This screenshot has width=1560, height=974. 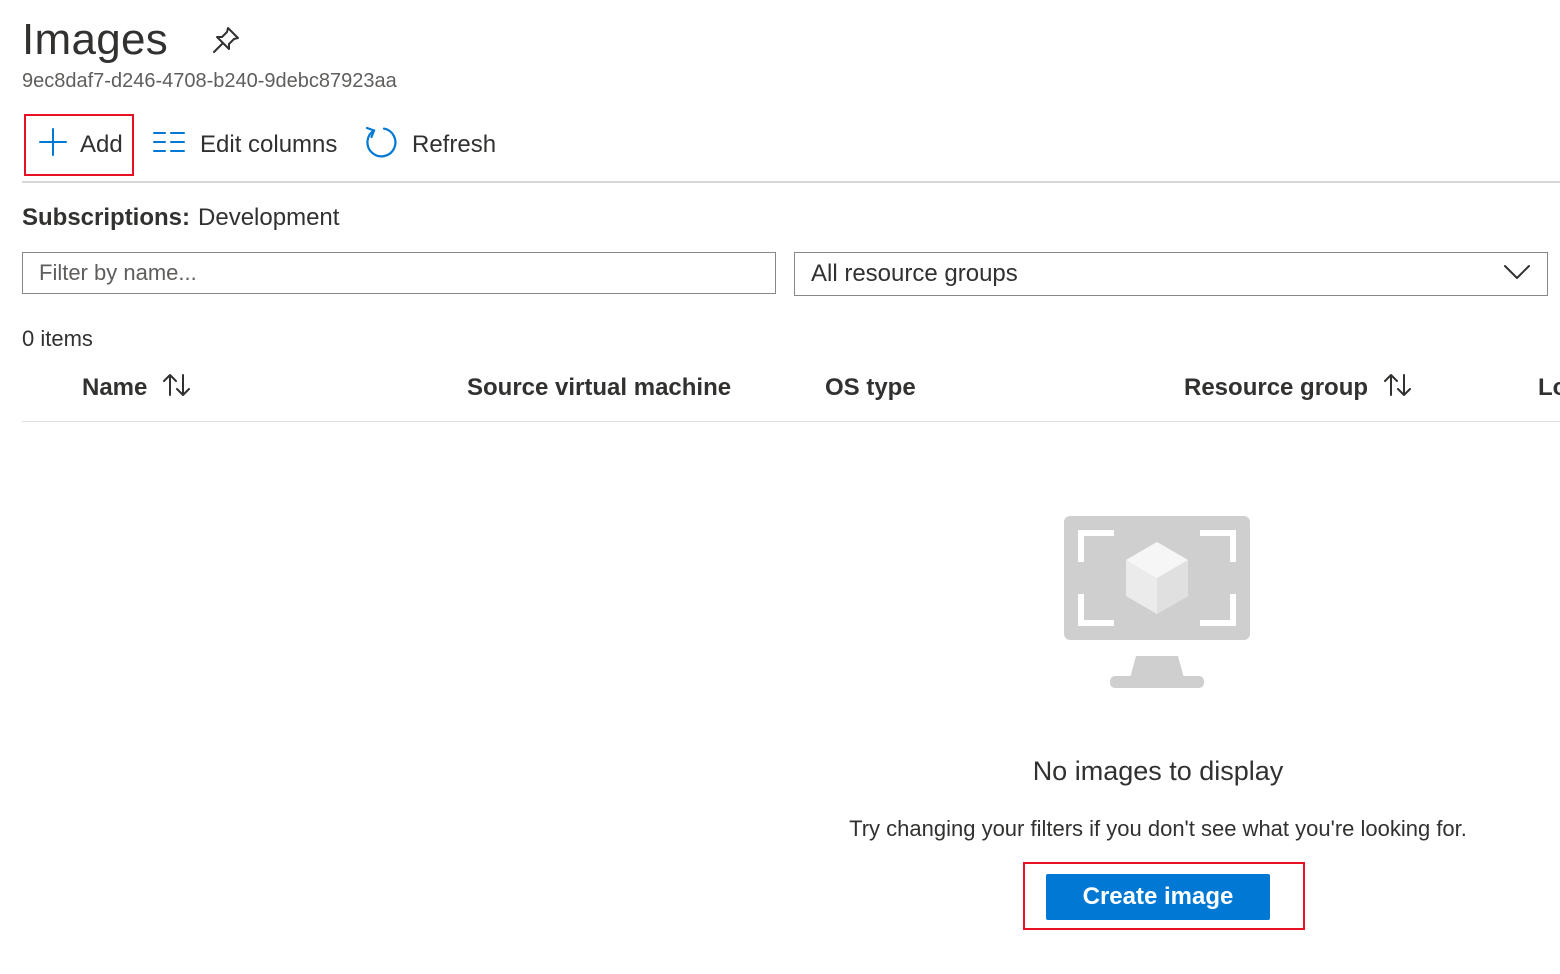 I want to click on resource-group-dropdown: All resource groups, so click(x=1171, y=274).